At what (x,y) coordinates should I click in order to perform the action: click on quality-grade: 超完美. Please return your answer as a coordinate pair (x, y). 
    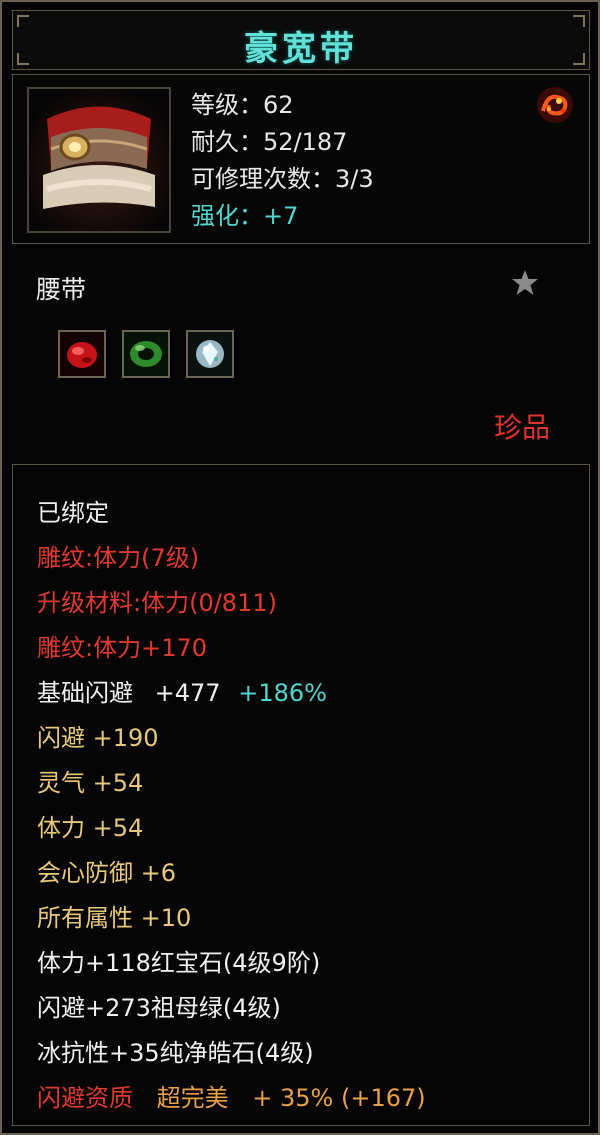
    Looking at the image, I should click on (192, 1098).